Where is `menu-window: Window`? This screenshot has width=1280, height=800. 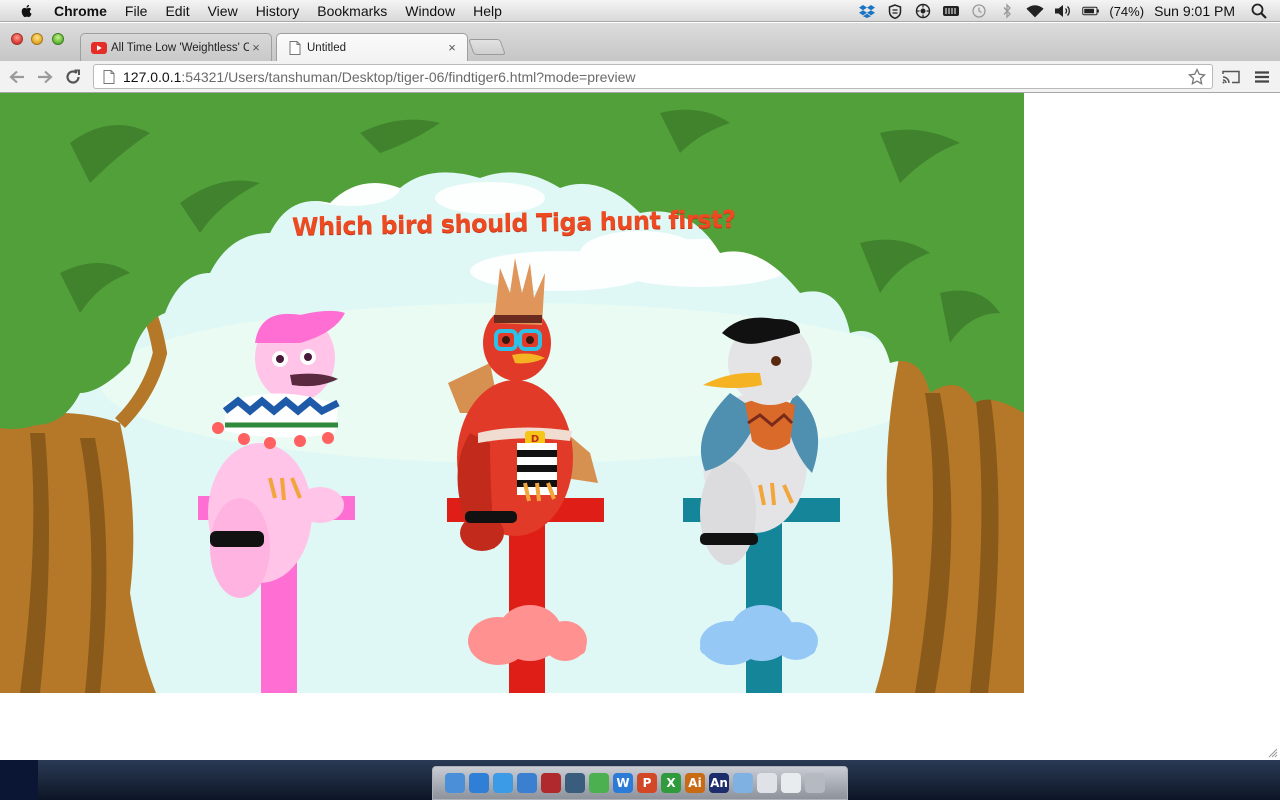 menu-window: Window is located at coordinates (430, 11).